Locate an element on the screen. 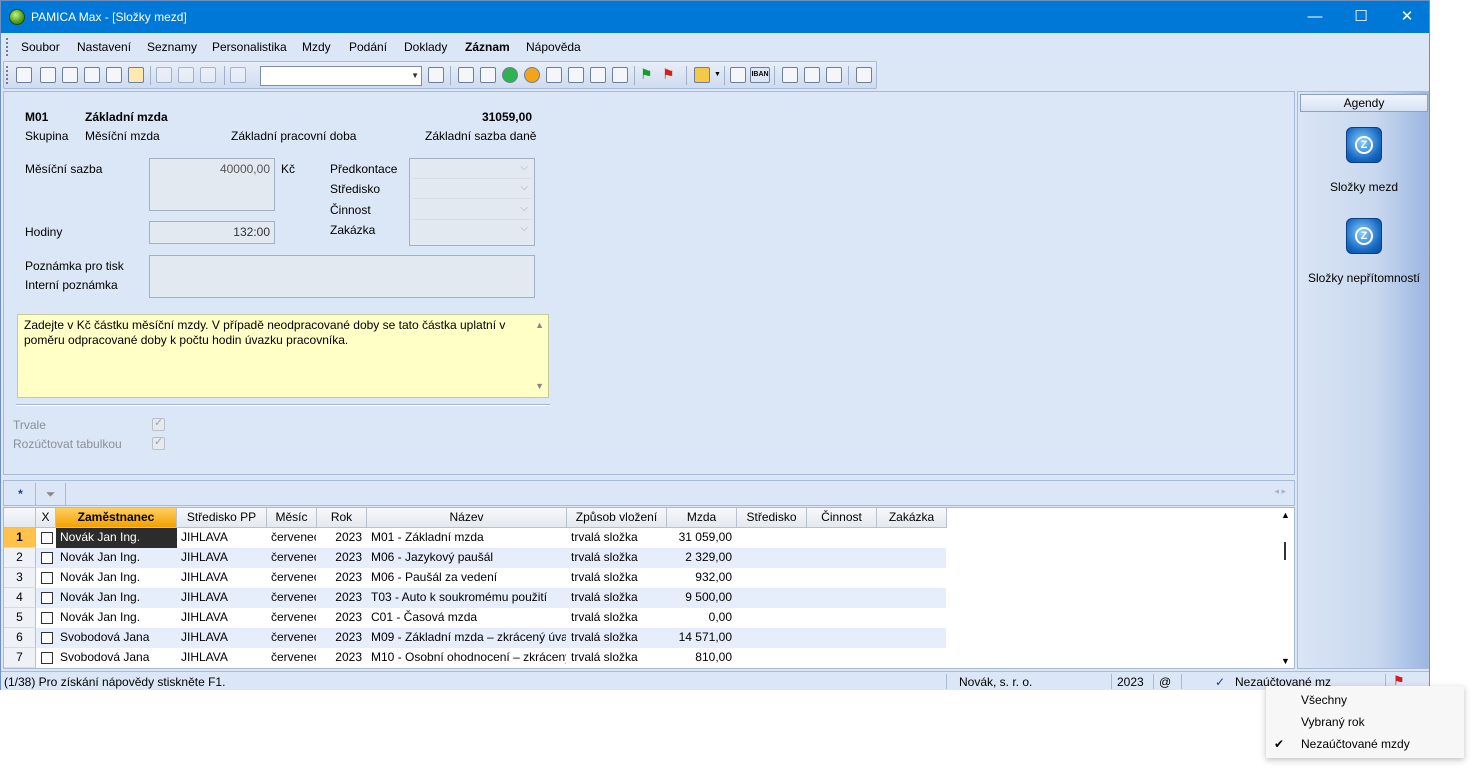 This screenshot has height=779, width=1479. menu-seznamy: Seznamy is located at coordinates (172, 47).